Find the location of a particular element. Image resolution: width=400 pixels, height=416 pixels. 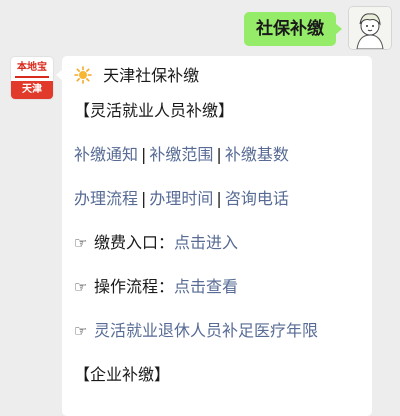

link-row-2: 办理流程 | 办理时间 | 咨询电话 is located at coordinates (217, 199).